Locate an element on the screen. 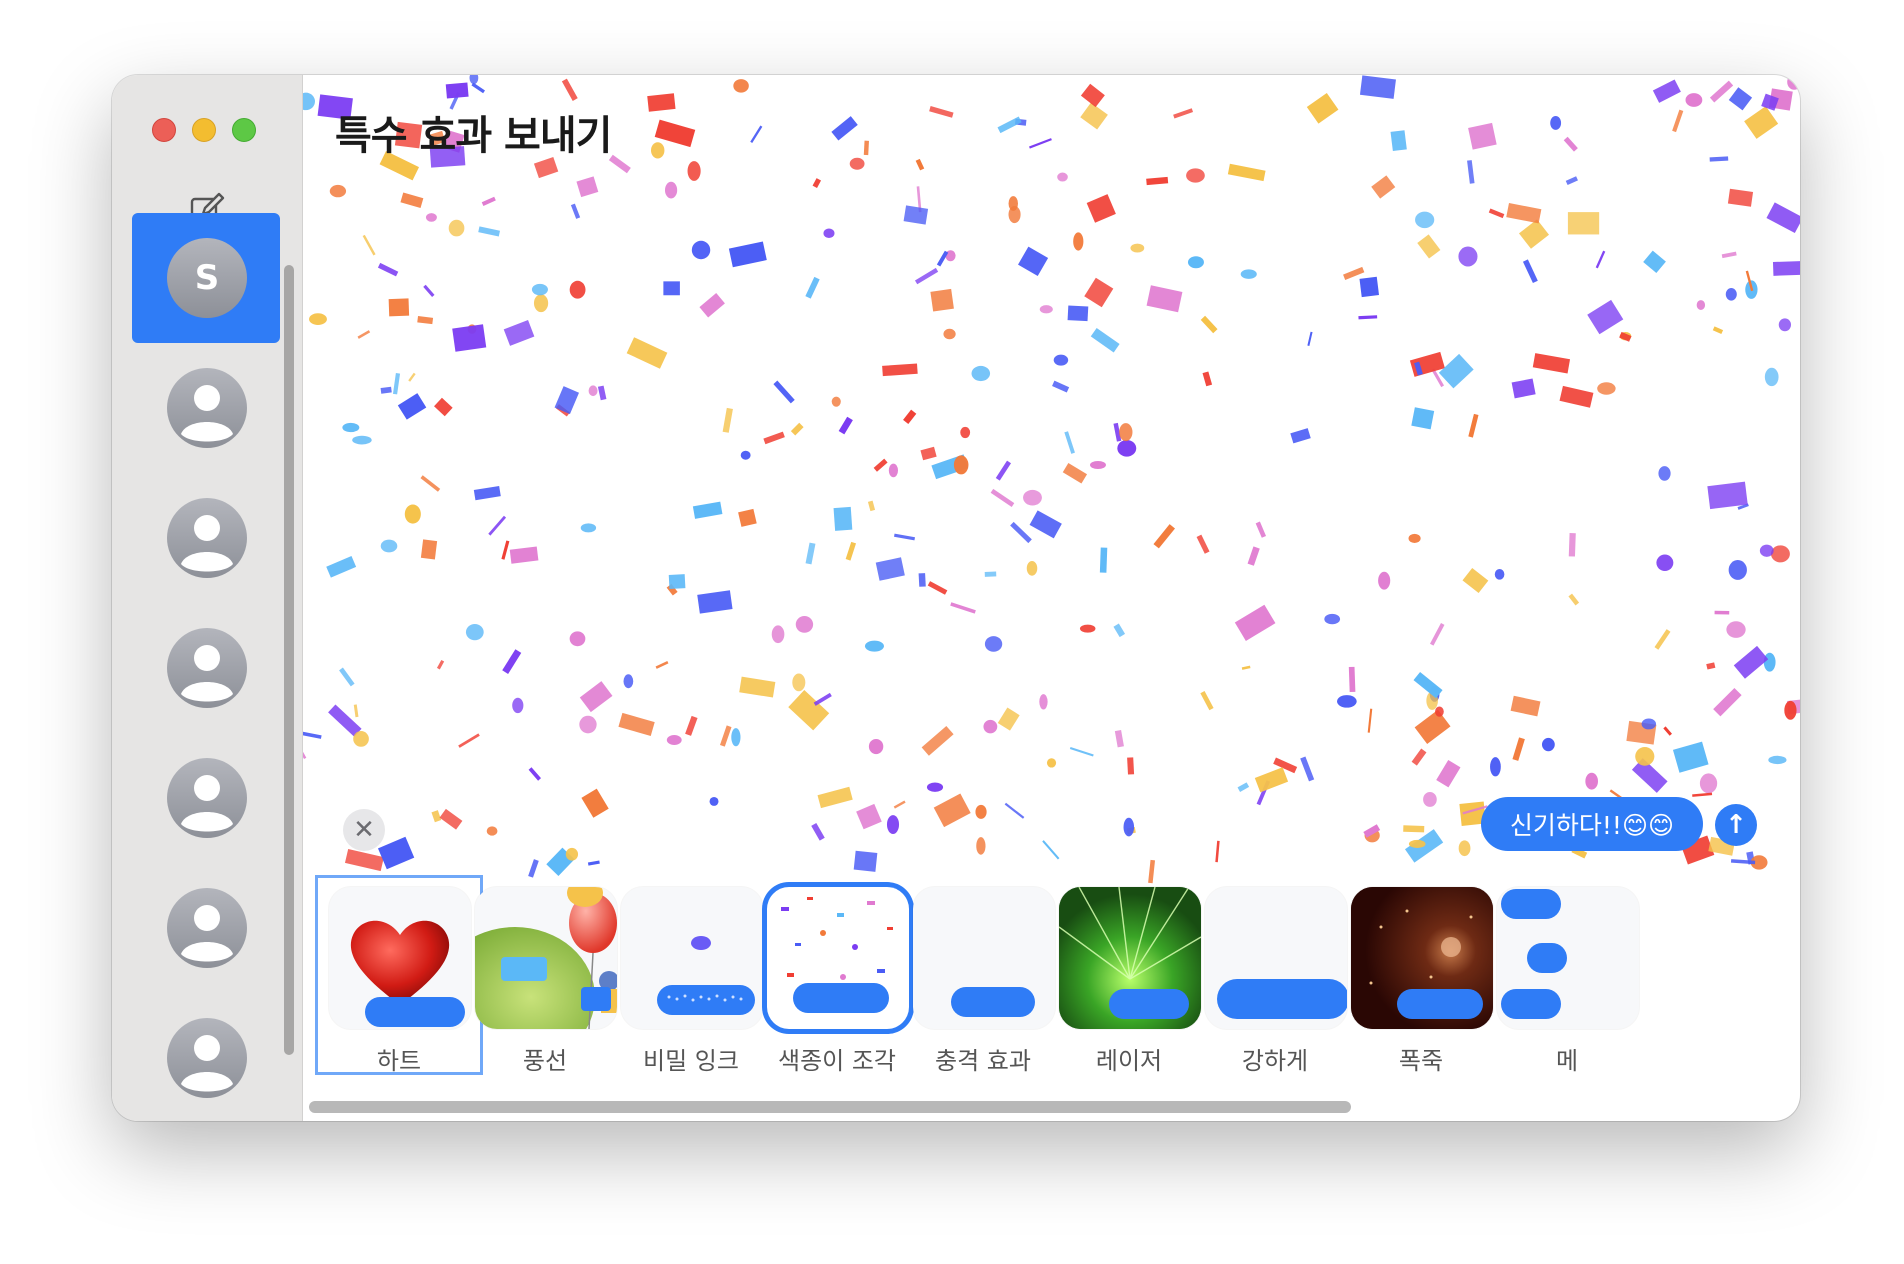 This screenshot has width=1904, height=1264. message-text: 신기하다!!😊😊 is located at coordinates (1592, 825).